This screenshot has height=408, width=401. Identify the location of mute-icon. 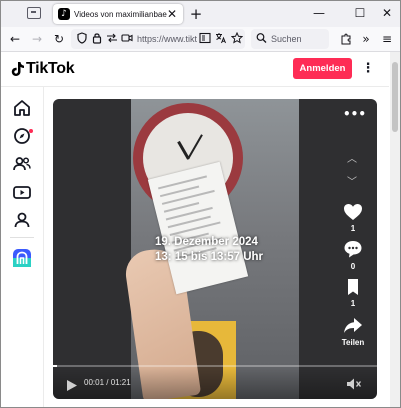
(354, 383).